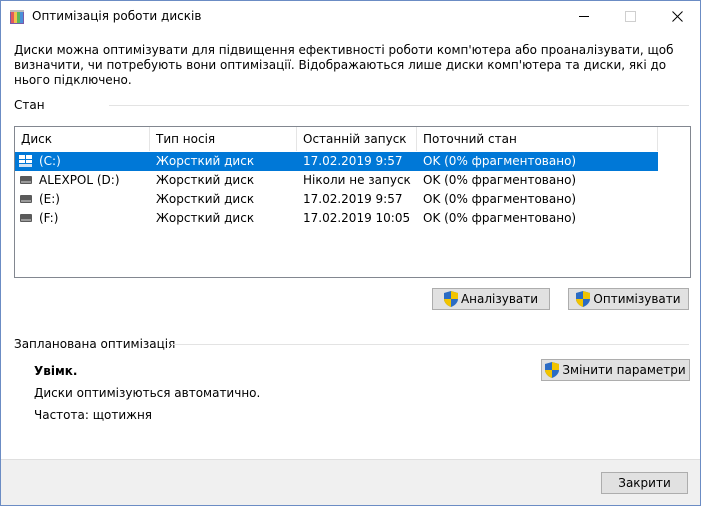 Image resolution: width=701 pixels, height=506 pixels. I want to click on defrag-app-icon, so click(17, 17).